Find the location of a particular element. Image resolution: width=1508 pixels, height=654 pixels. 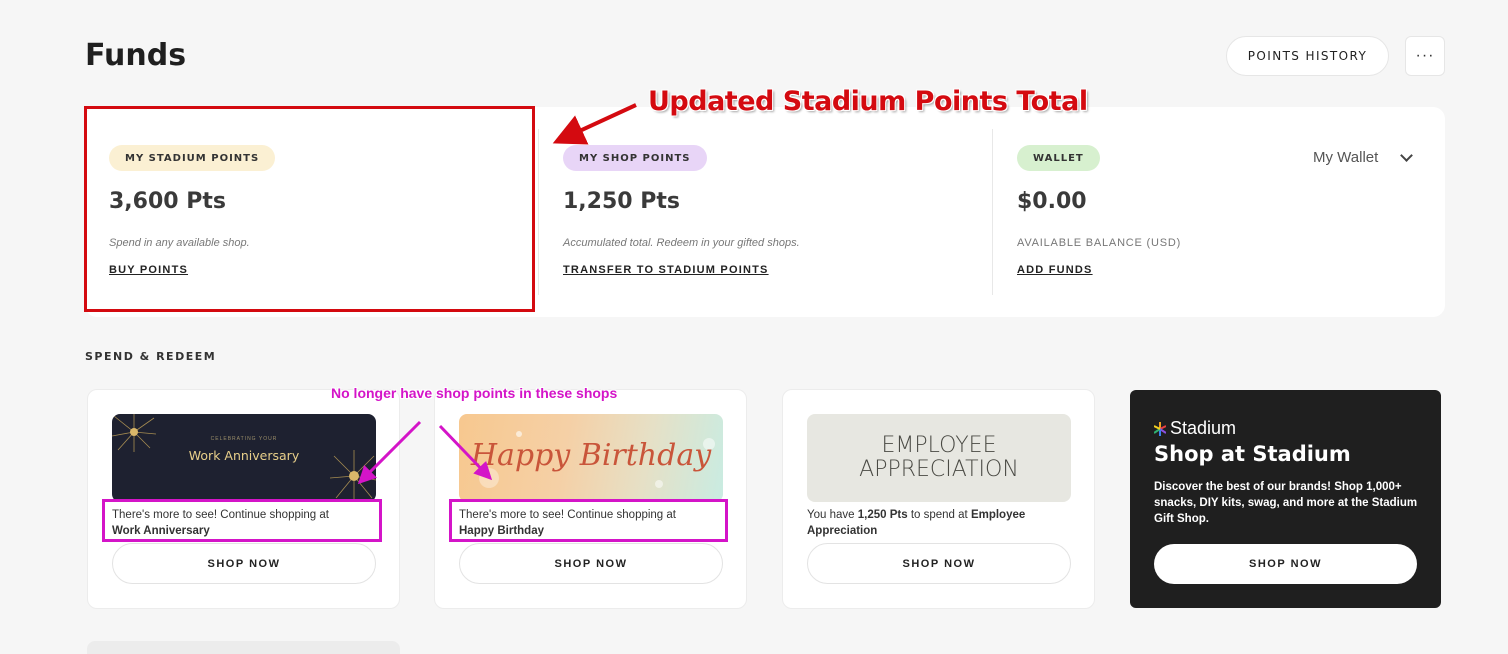

happy-birthday-image: Happy Birthday is located at coordinates (591, 458).